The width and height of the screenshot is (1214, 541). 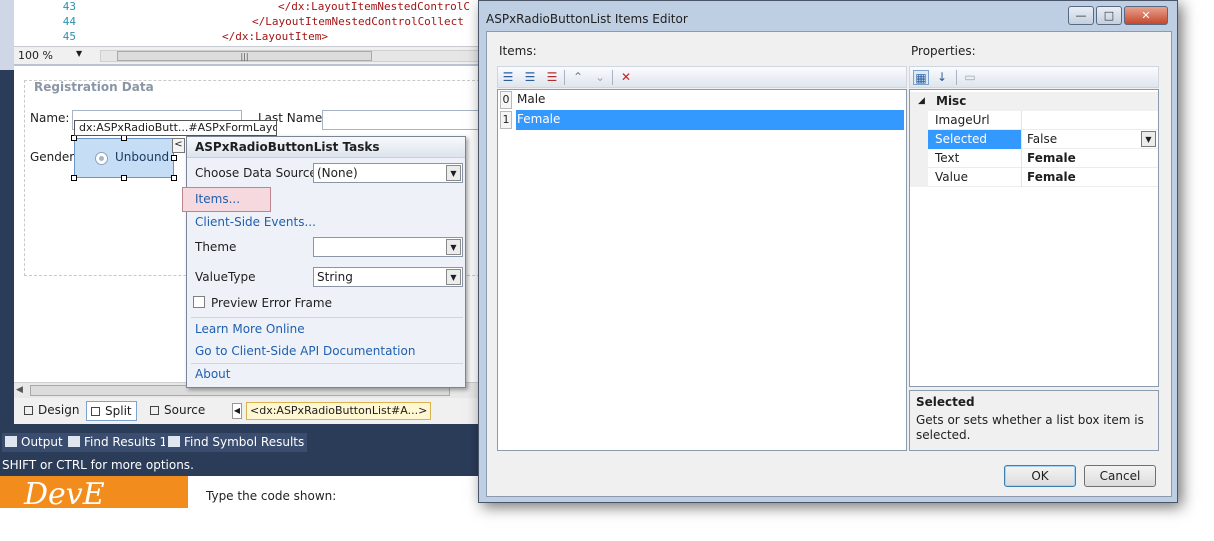 What do you see at coordinates (600, 77) in the screenshot?
I see `move-down-icon: ⌄` at bounding box center [600, 77].